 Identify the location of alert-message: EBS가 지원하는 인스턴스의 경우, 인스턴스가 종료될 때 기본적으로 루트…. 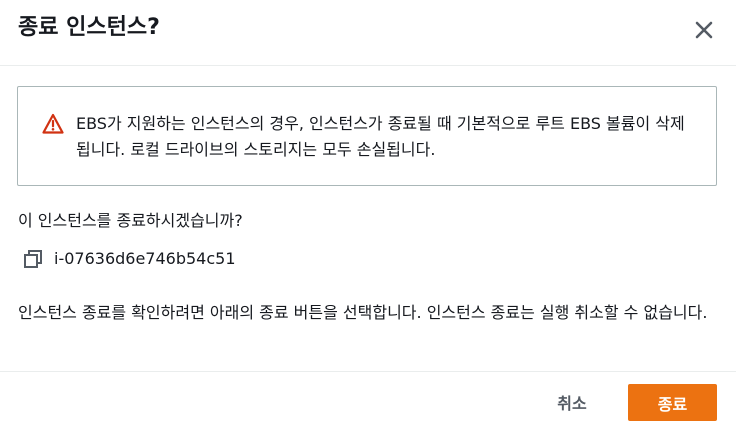
(380, 136).